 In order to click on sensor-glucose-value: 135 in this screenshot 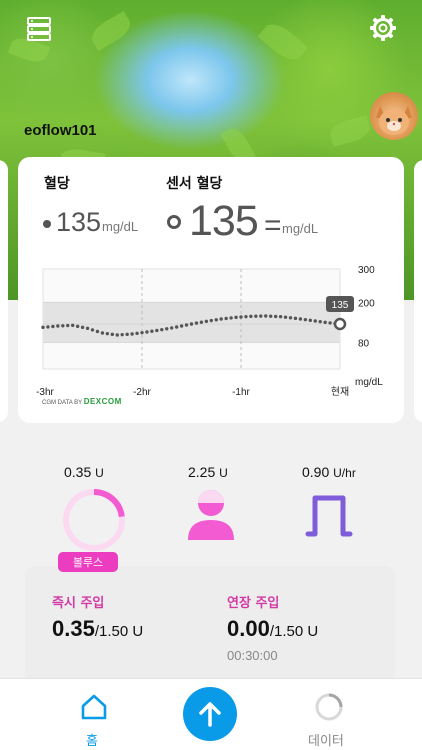, I will do `click(224, 221)`.